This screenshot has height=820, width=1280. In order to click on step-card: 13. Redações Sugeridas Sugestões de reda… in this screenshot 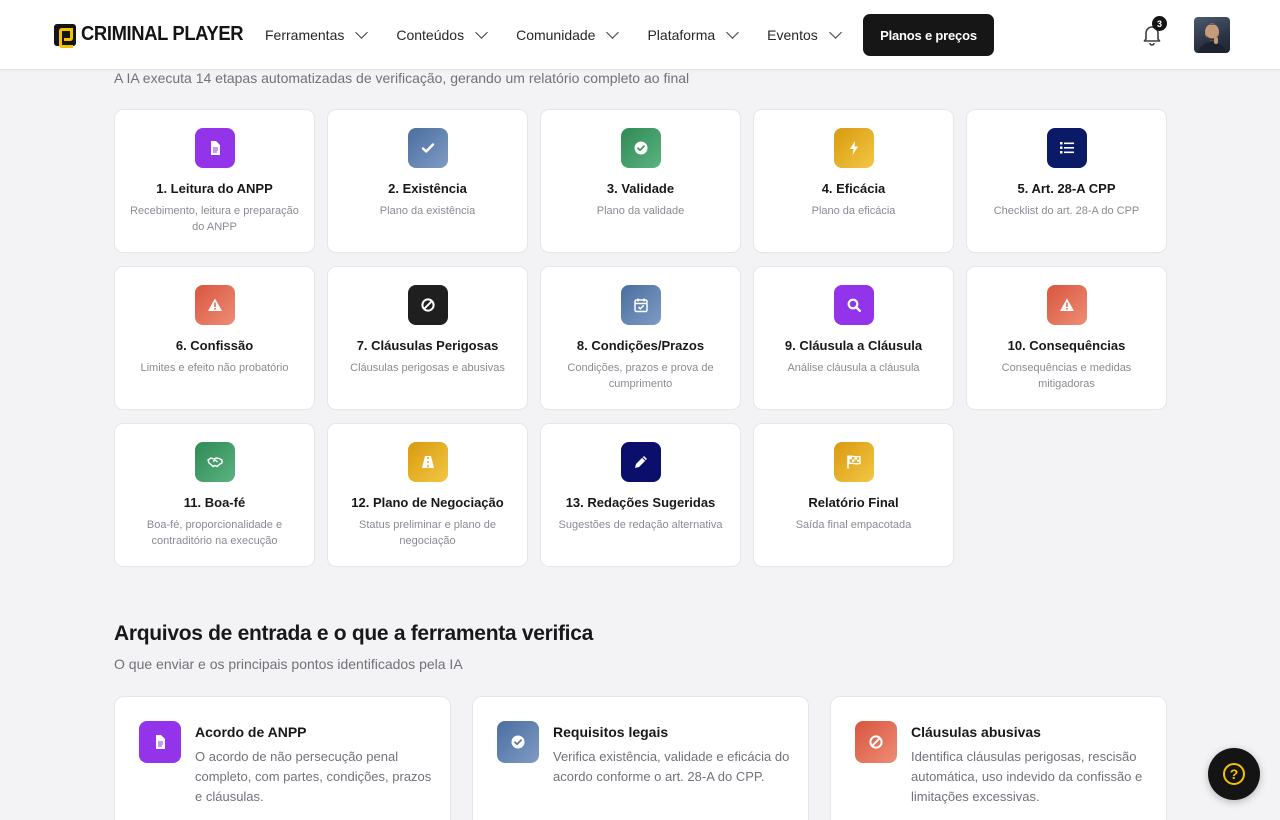, I will do `click(640, 495)`.